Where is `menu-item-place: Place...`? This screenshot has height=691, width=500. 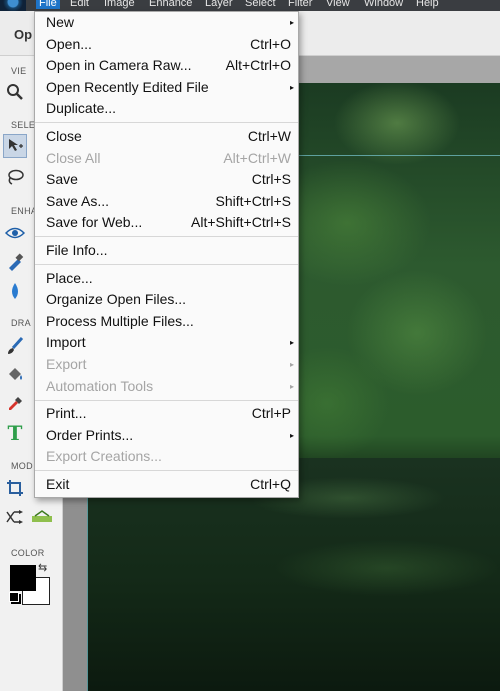
menu-item-place: Place... is located at coordinates (166, 279).